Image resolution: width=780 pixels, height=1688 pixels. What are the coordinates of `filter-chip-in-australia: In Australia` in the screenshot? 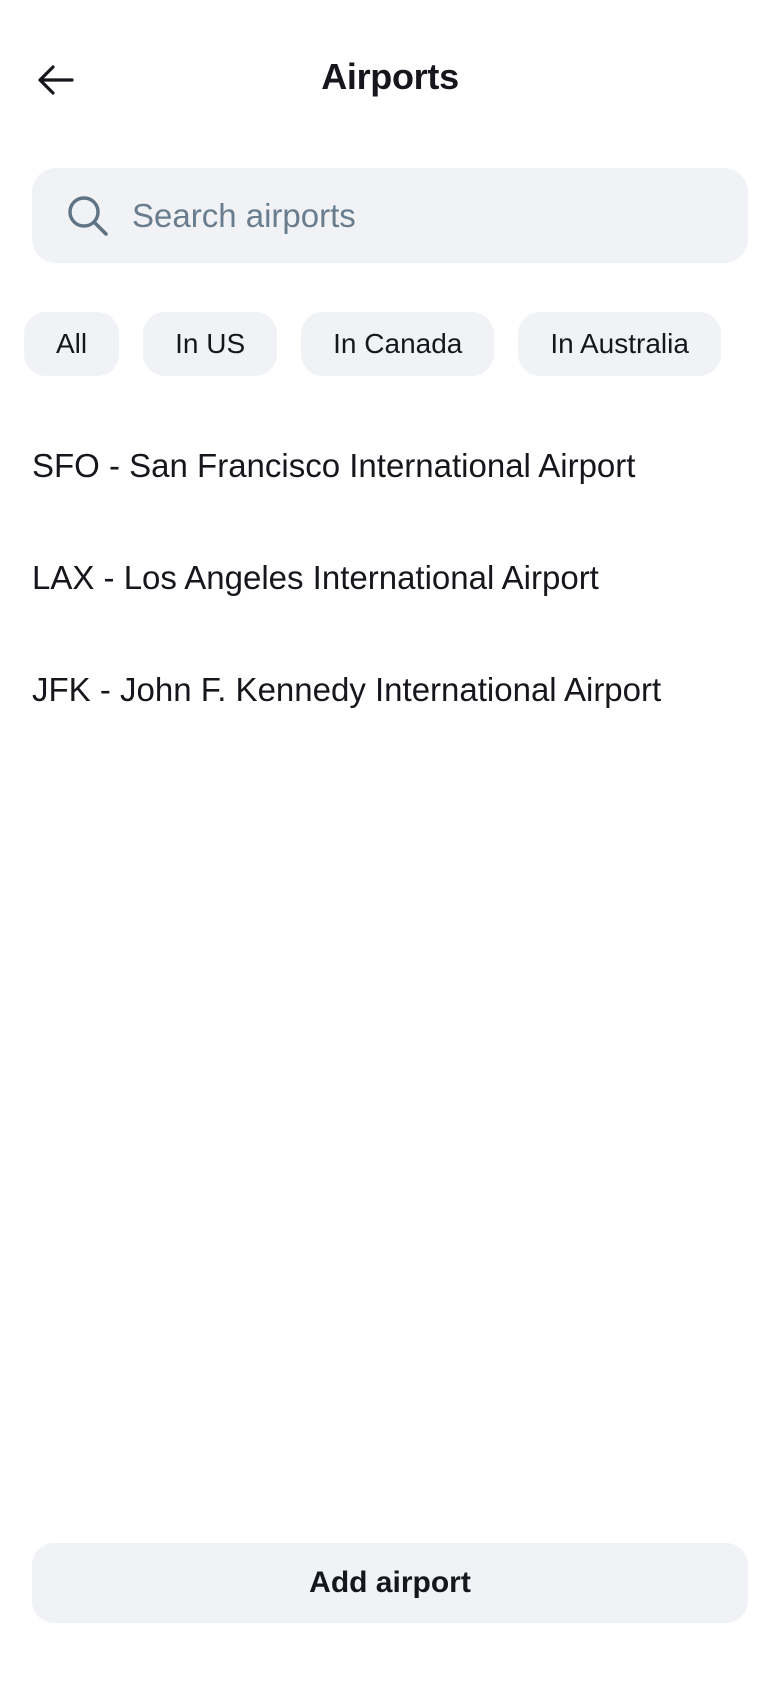 It's located at (619, 344).